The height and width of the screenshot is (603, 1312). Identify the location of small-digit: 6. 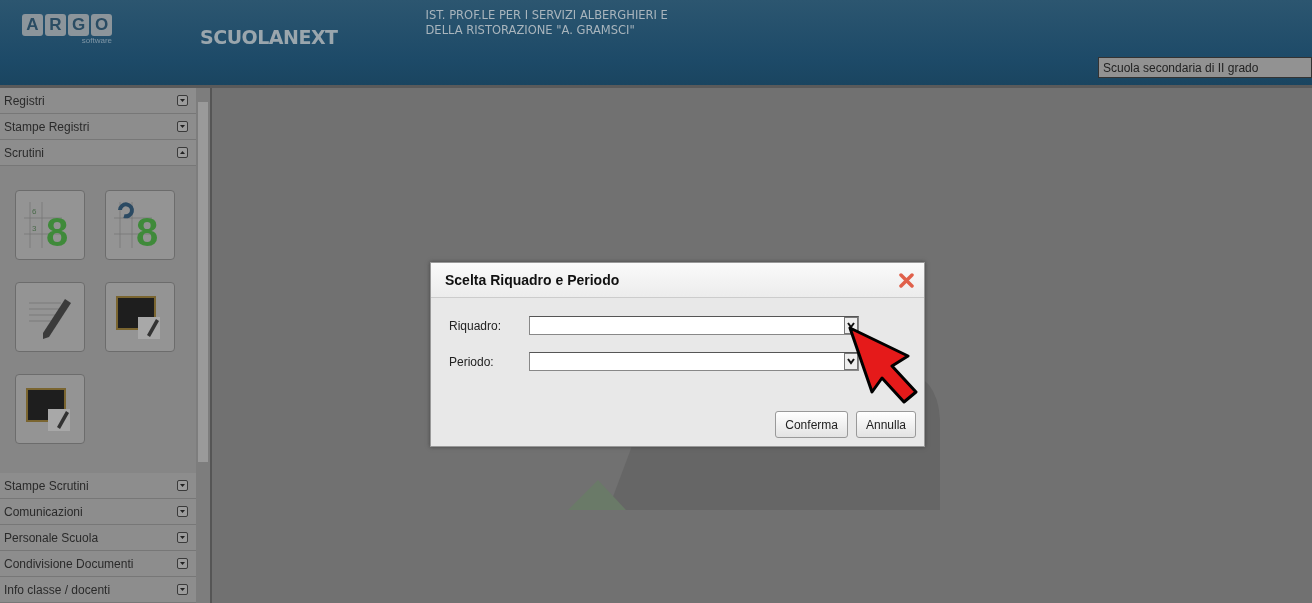
(34, 211).